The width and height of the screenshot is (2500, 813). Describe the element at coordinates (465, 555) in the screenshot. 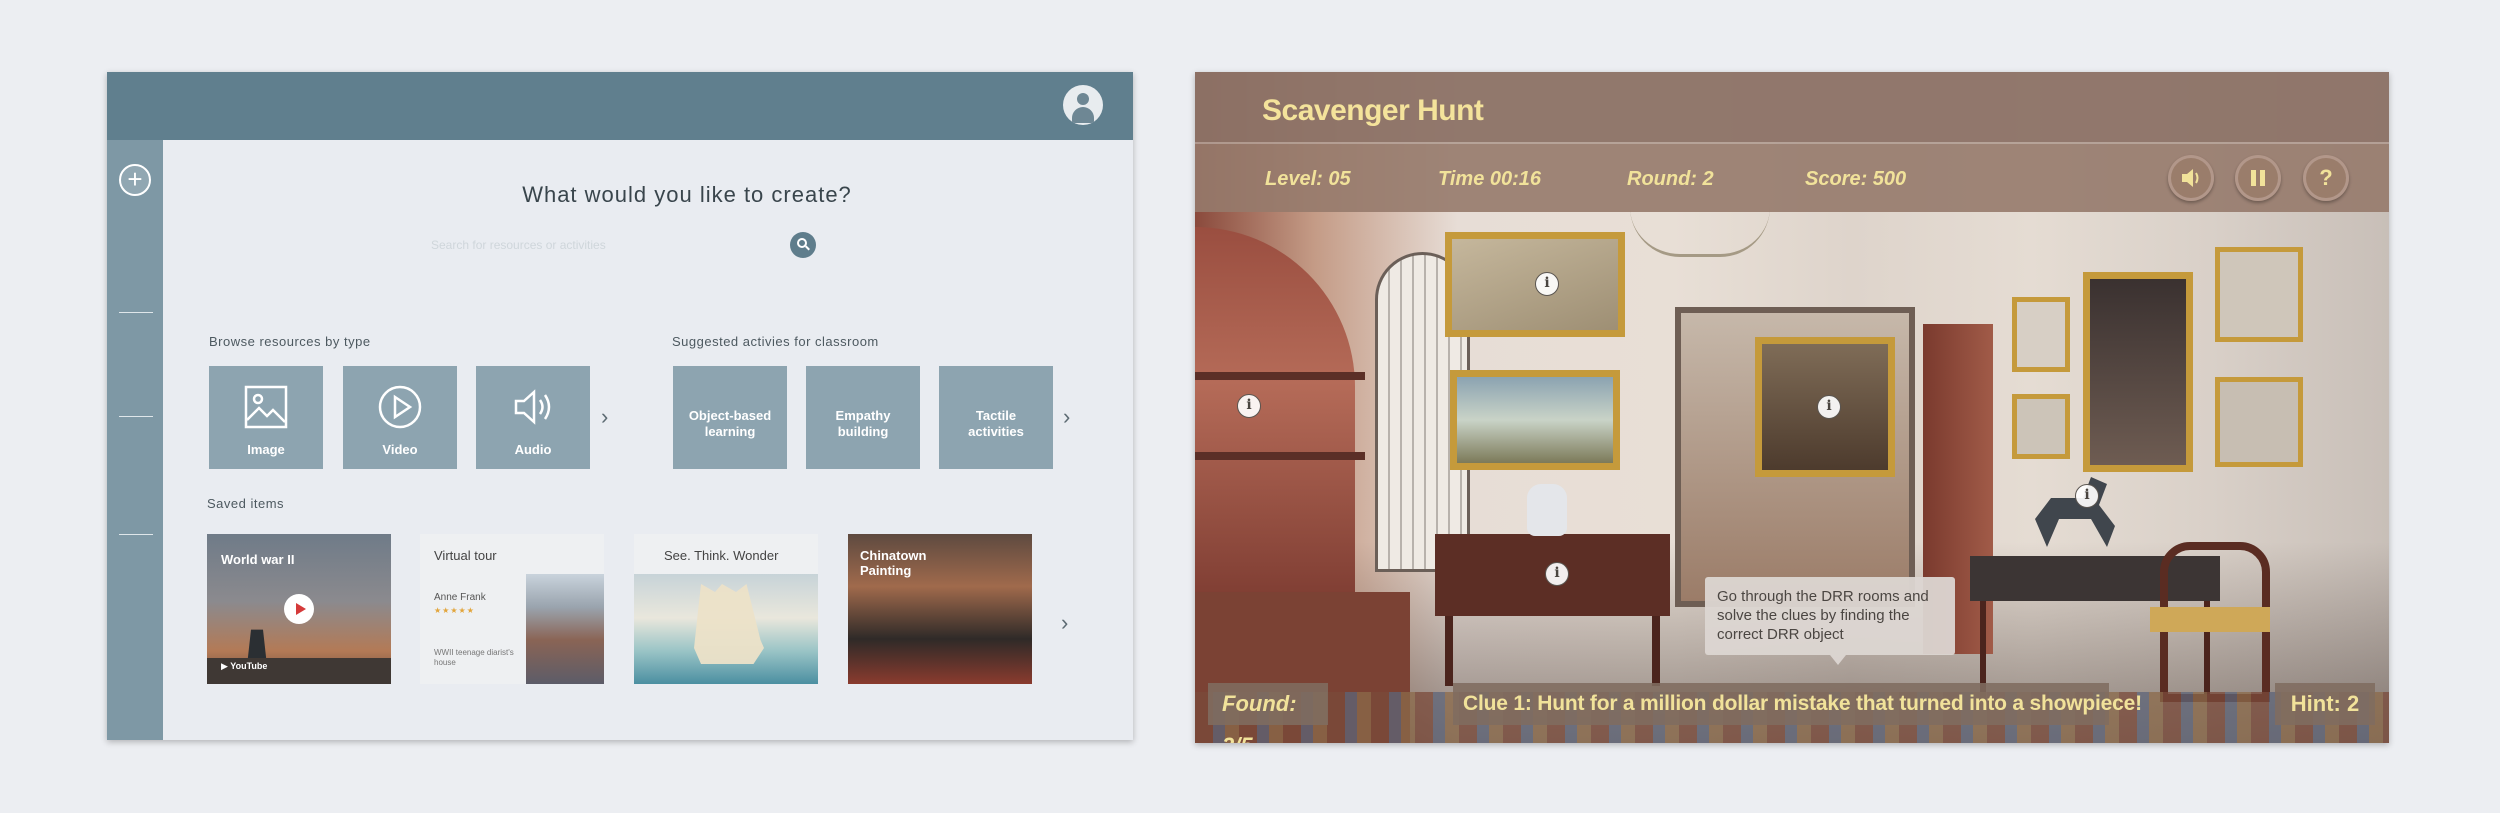

I see `saved-item-title: Virtual tour` at that location.